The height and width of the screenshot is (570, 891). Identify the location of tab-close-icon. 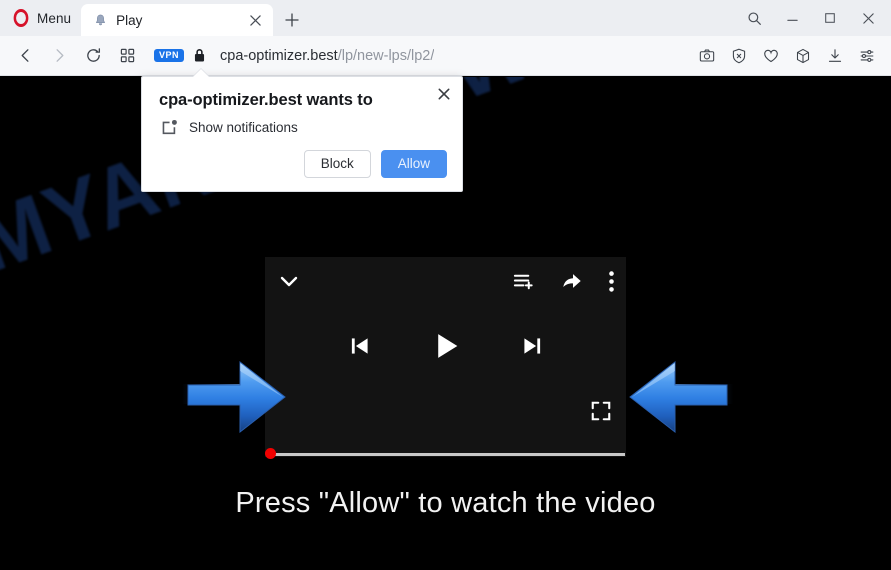
(255, 20).